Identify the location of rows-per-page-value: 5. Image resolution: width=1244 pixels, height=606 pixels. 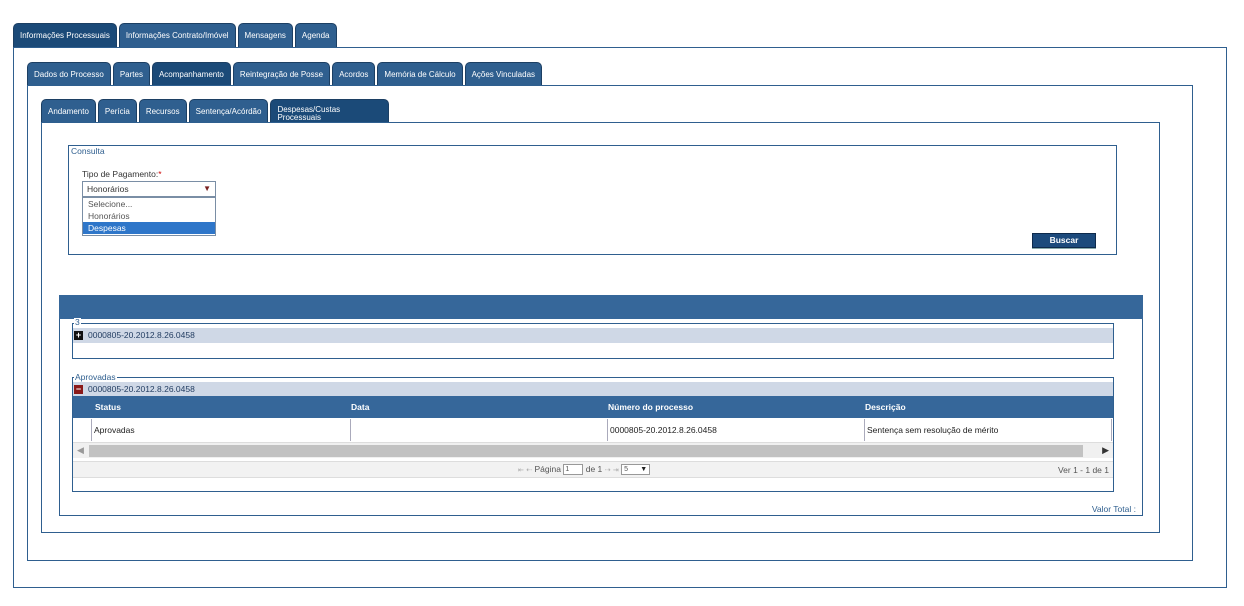
(626, 470).